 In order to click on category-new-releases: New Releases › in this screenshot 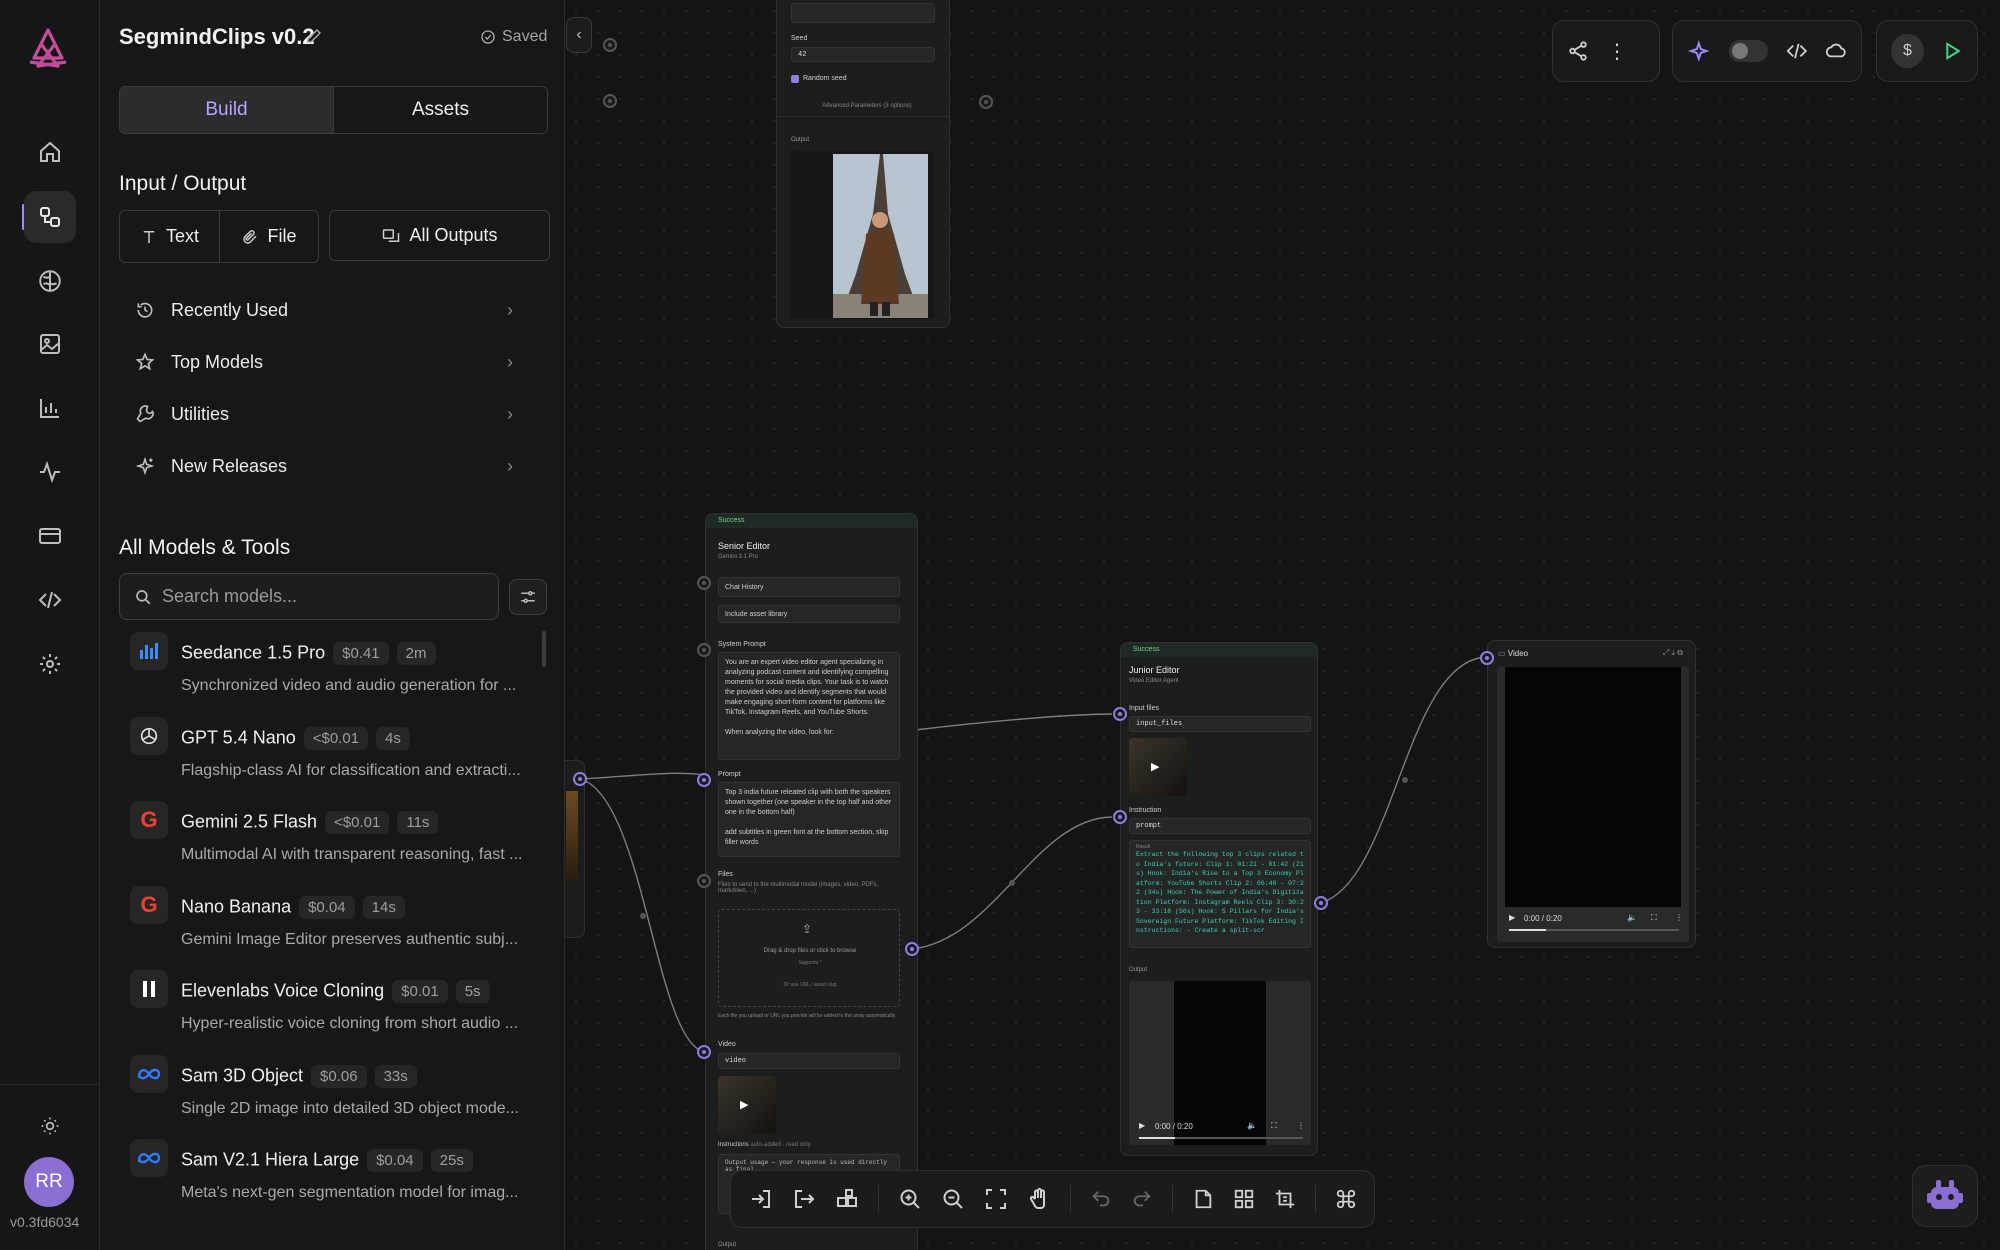, I will do `click(338, 466)`.